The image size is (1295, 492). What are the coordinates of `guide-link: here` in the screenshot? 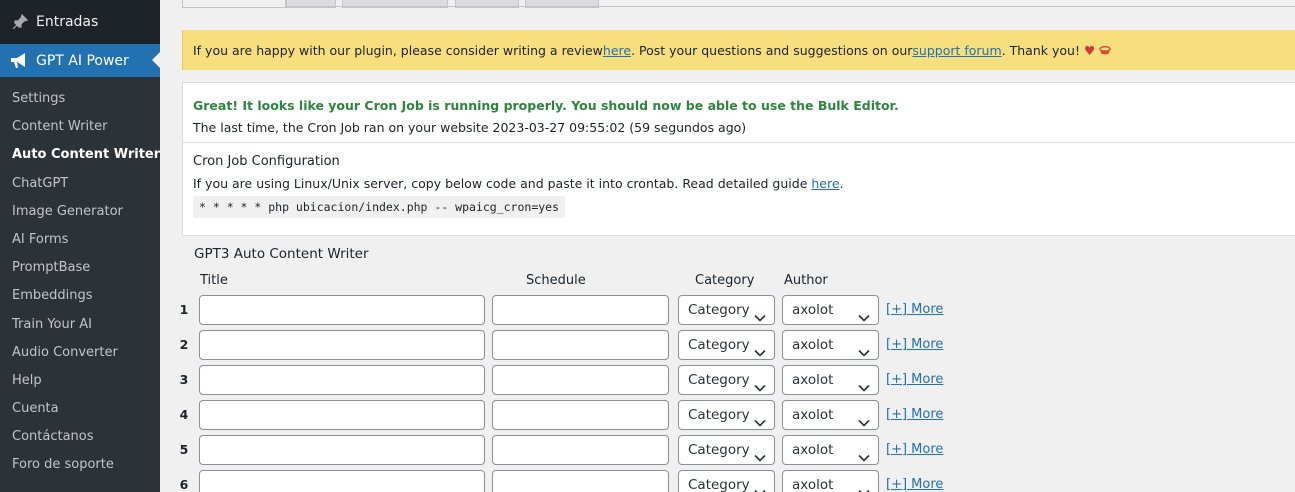 It's located at (825, 183).